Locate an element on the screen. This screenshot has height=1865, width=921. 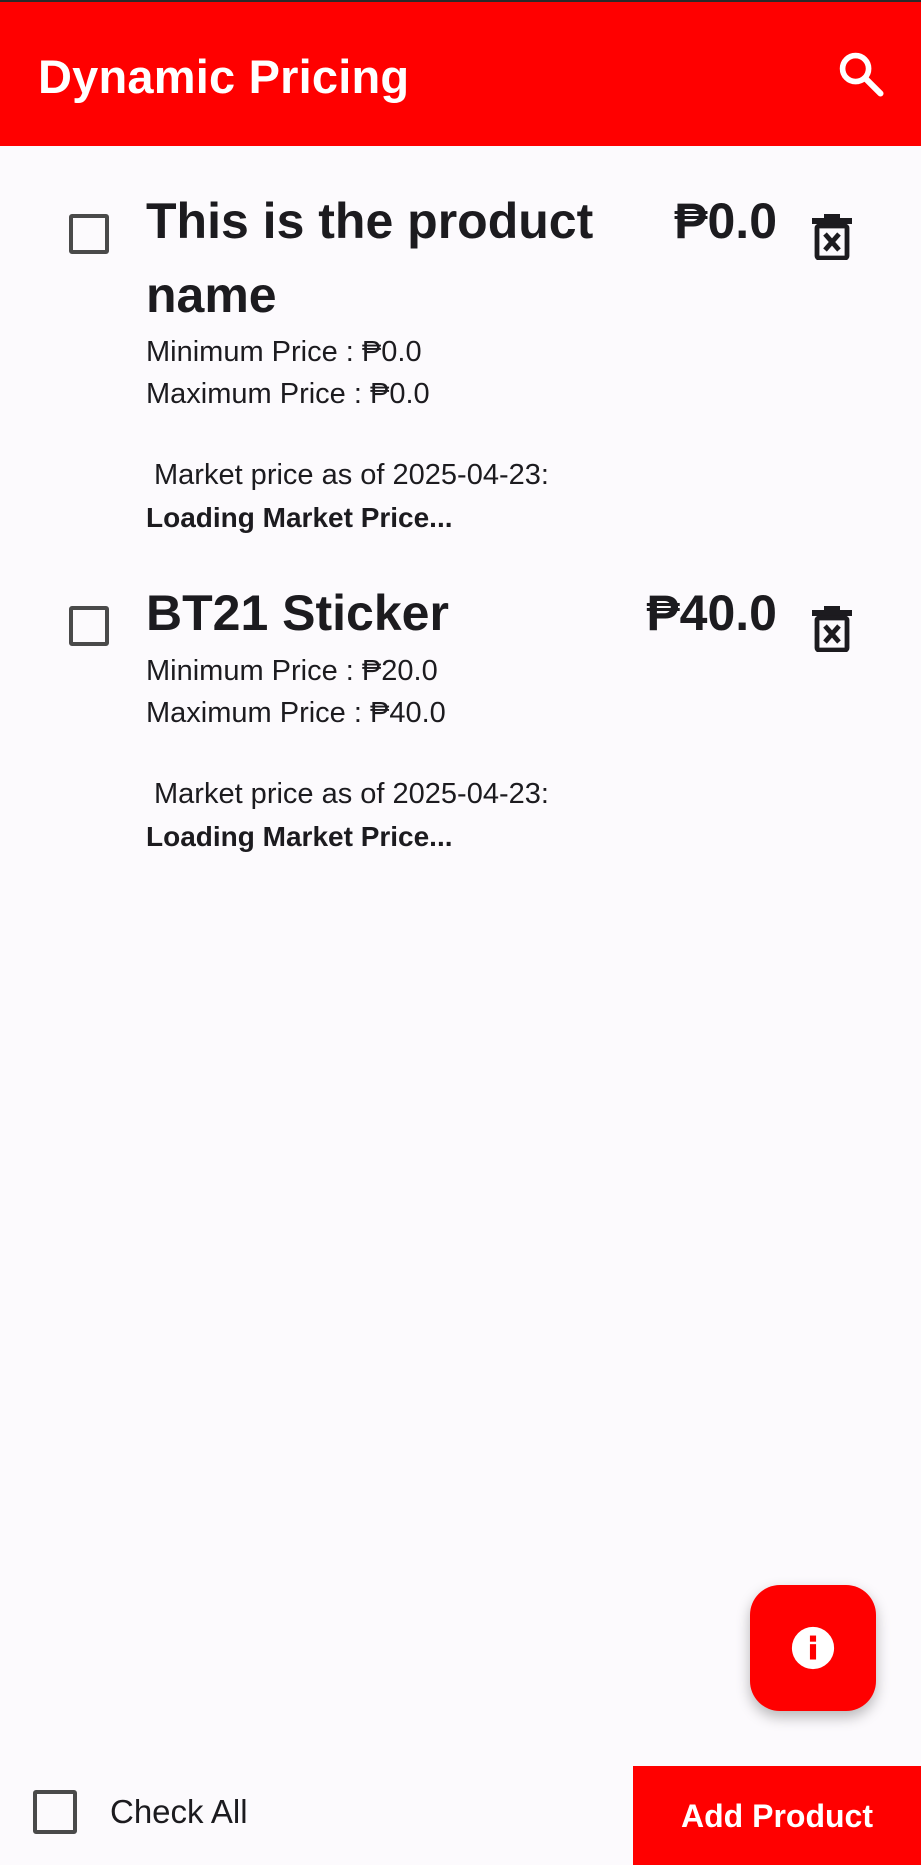
search-icon is located at coordinates (861, 74).